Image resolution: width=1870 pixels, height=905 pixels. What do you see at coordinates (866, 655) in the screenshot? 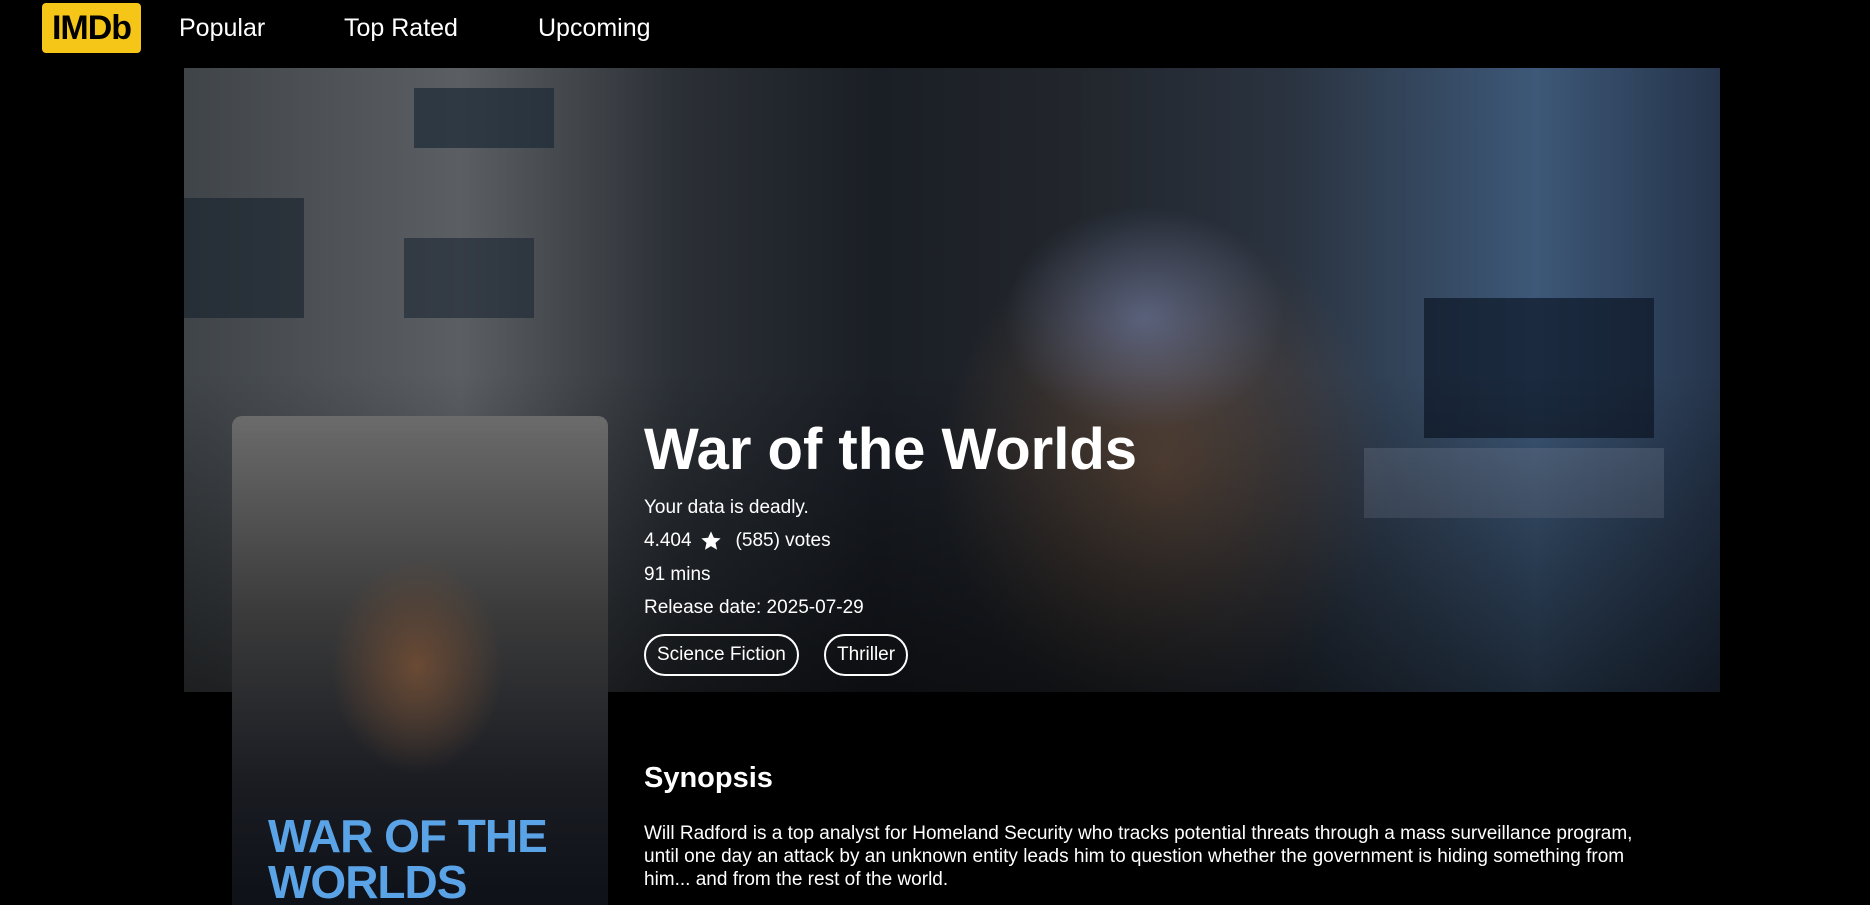
I see `genre-pill-thriller: Thriller` at bounding box center [866, 655].